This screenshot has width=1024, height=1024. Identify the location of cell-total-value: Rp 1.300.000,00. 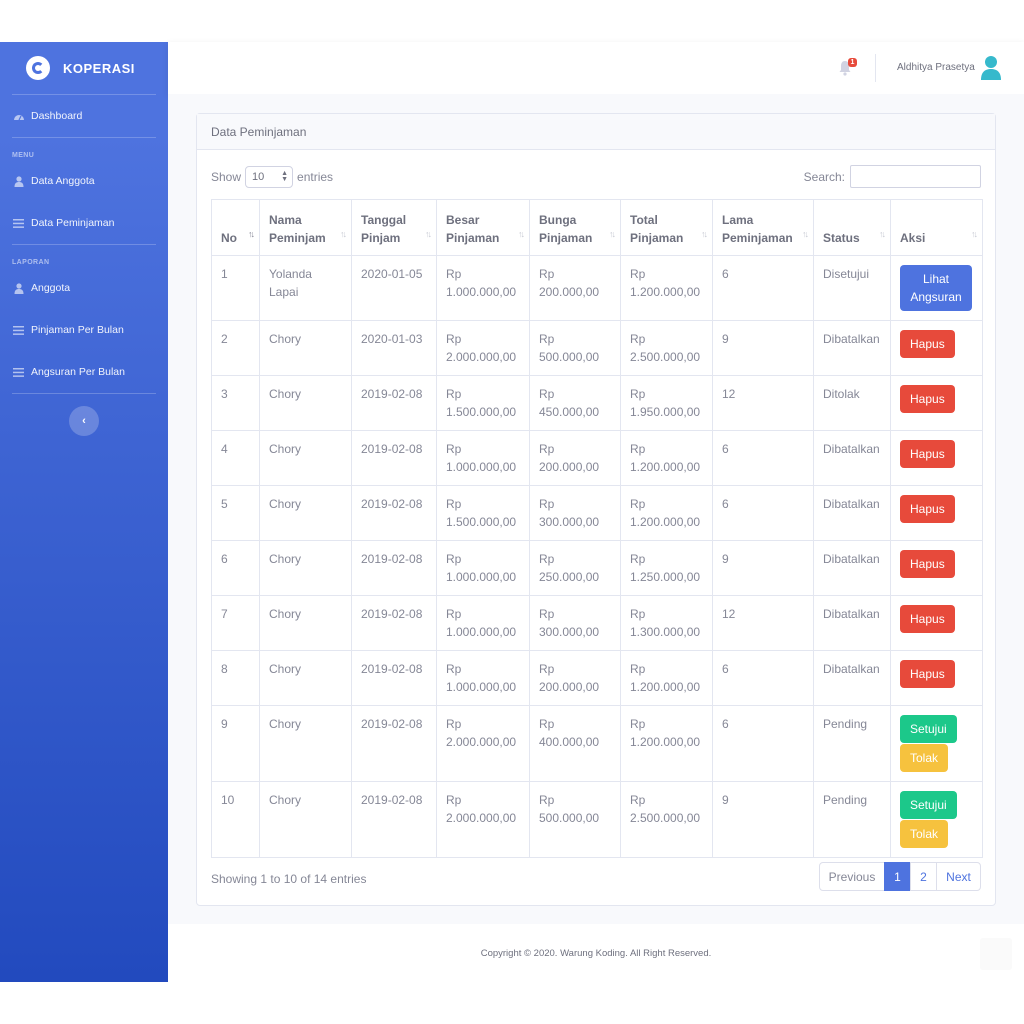
(665, 623).